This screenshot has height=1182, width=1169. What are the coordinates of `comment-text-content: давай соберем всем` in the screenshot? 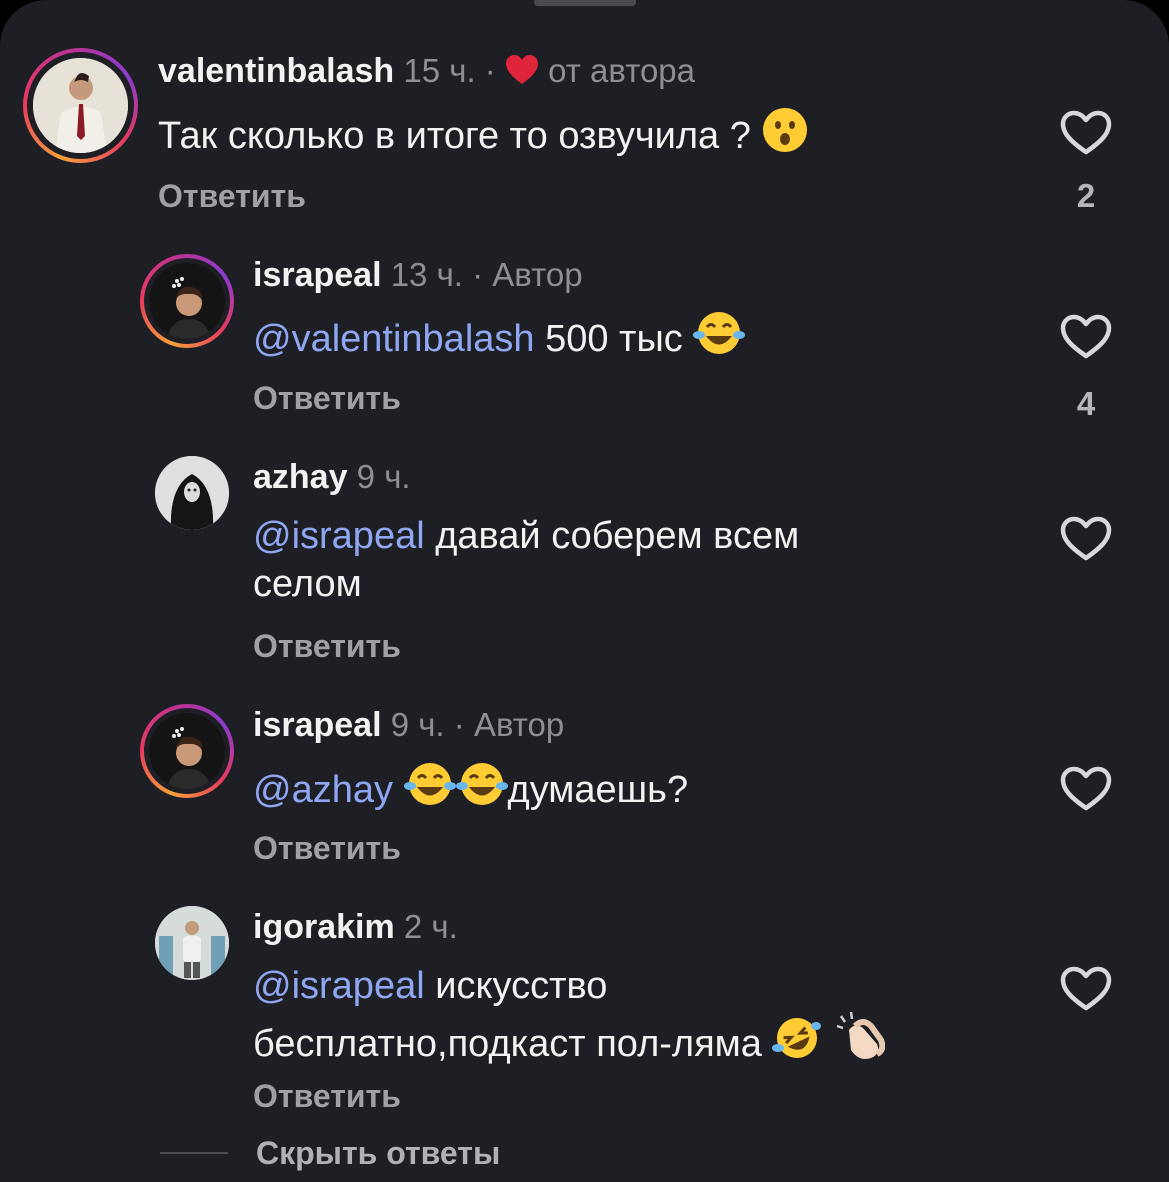 It's located at (612, 536).